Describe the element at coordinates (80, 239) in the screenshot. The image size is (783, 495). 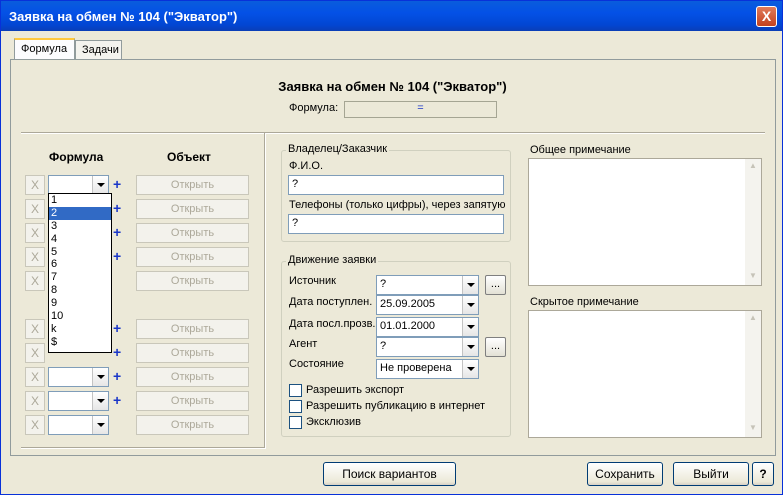
I see `dropdown-option: 4` at that location.